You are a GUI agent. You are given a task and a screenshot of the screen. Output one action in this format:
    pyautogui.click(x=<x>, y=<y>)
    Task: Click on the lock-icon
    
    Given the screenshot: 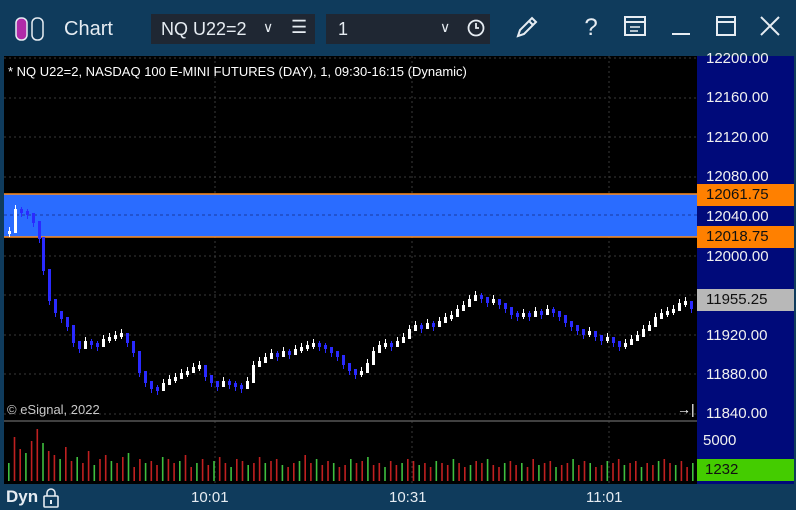 What is the action you would take?
    pyautogui.click(x=51, y=498)
    